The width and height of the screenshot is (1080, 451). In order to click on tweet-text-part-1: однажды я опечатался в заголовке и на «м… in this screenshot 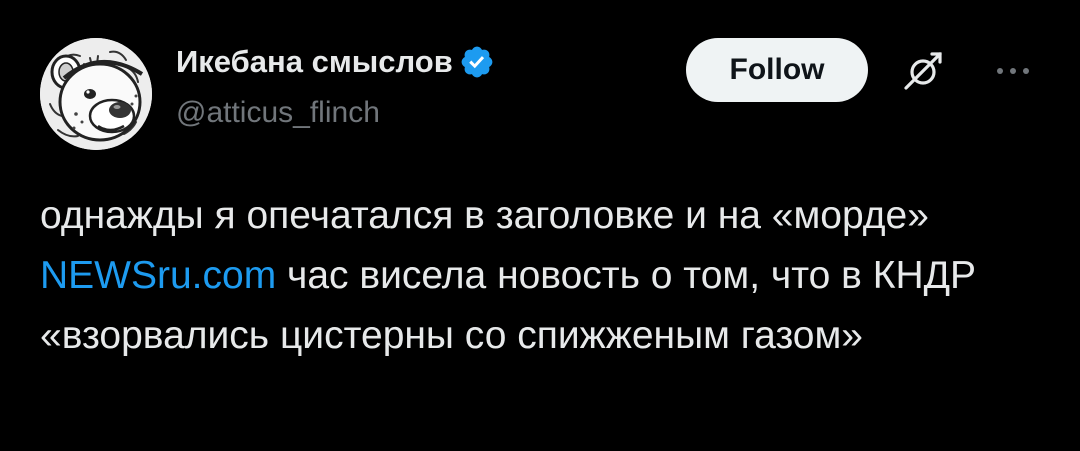, I will do `click(484, 215)`.